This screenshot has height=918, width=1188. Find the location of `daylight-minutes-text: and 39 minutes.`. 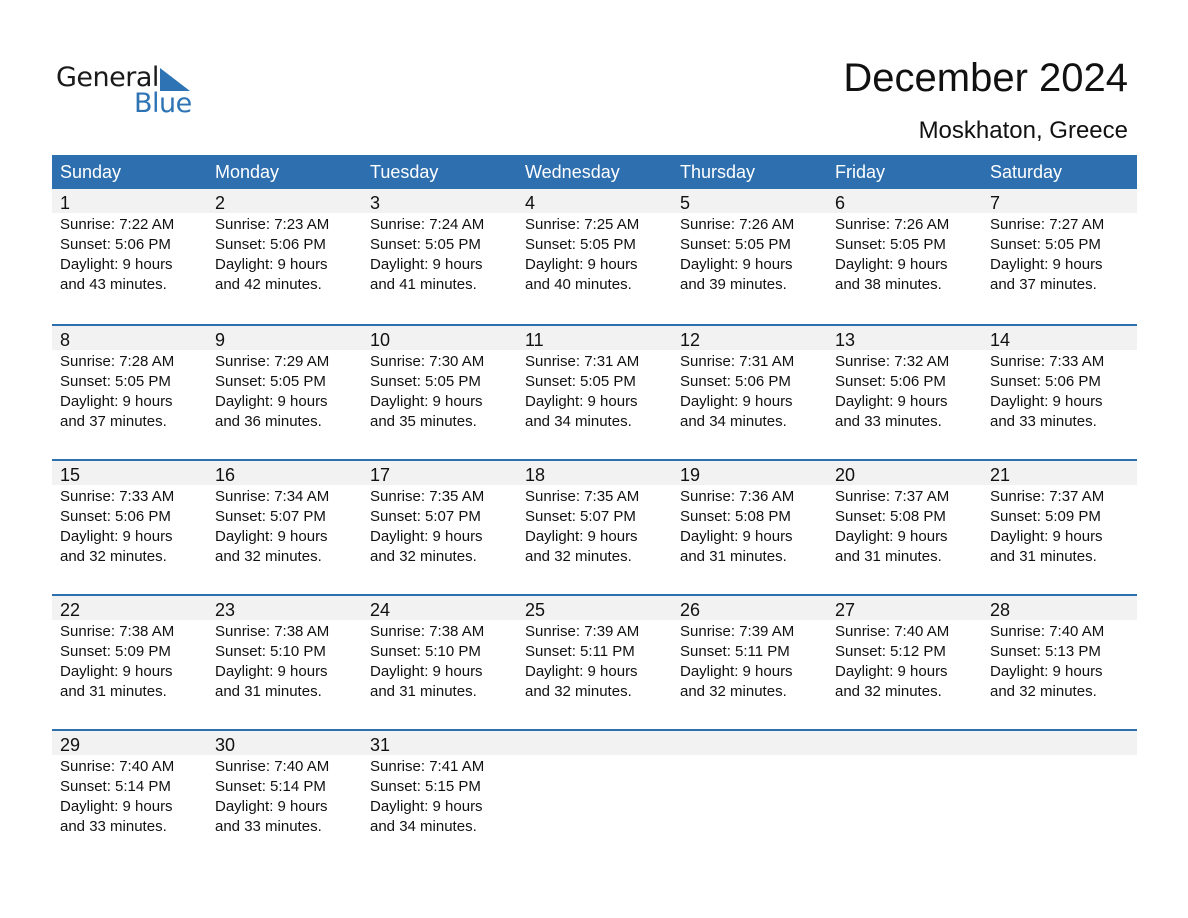

daylight-minutes-text: and 39 minutes. is located at coordinates (733, 284).